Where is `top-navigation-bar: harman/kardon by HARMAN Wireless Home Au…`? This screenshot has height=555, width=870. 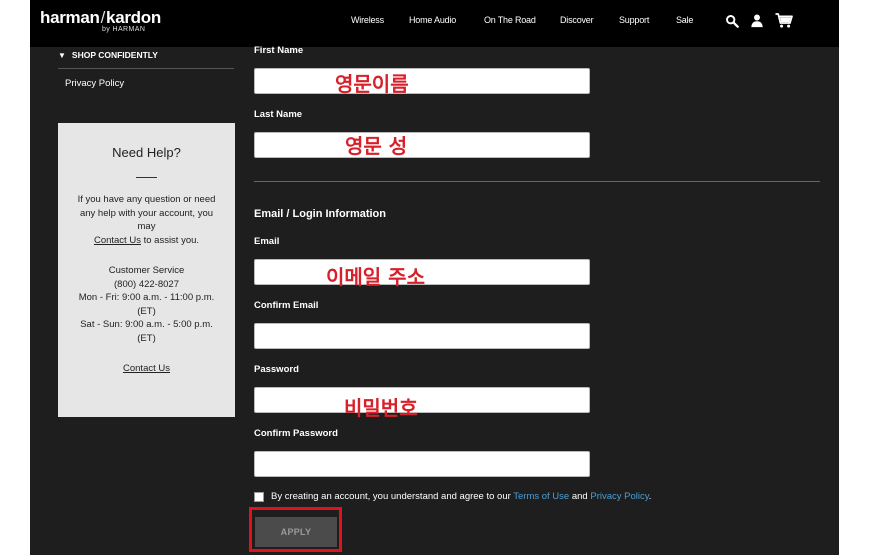
top-navigation-bar: harman/kardon by HARMAN Wireless Home Au… is located at coordinates (434, 23).